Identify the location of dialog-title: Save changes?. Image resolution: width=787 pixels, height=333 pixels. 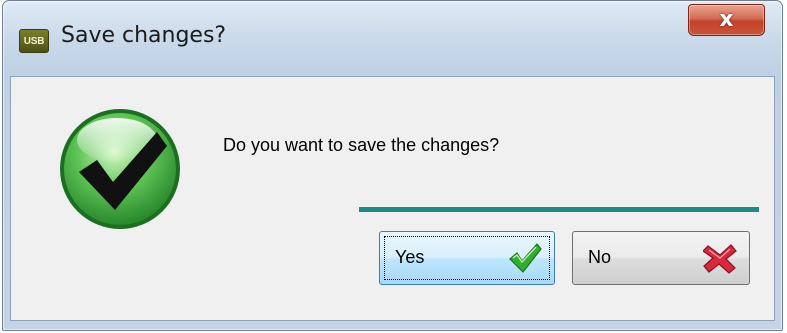
(144, 35).